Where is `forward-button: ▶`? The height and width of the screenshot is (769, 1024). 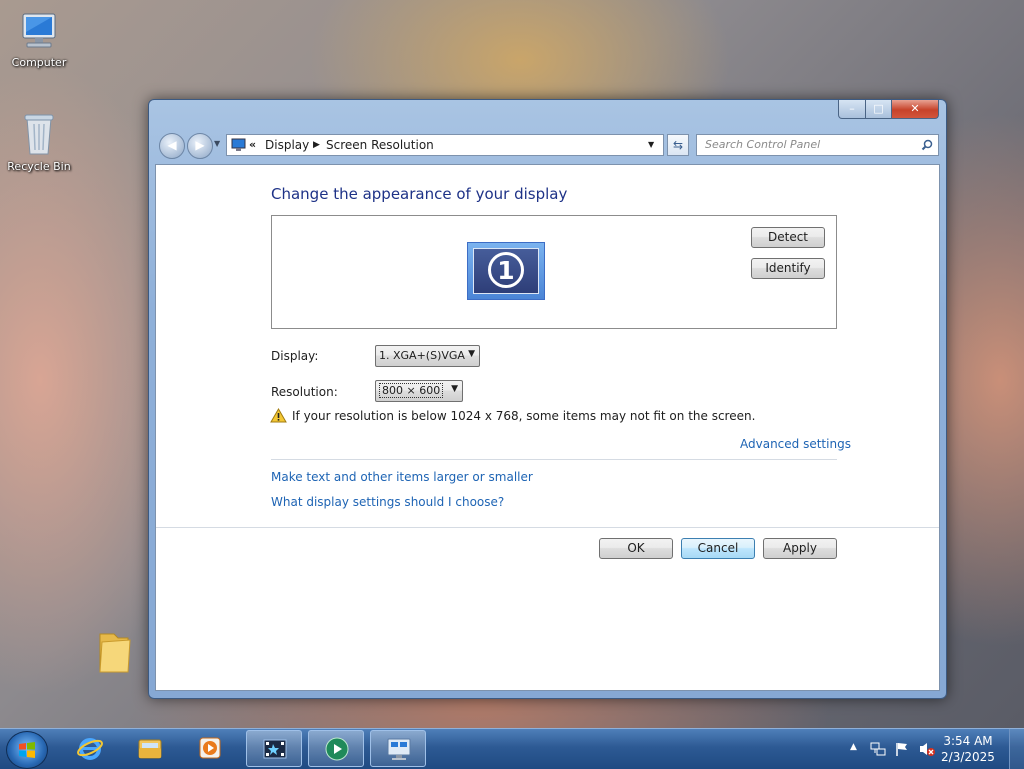
forward-button: ▶ is located at coordinates (200, 146).